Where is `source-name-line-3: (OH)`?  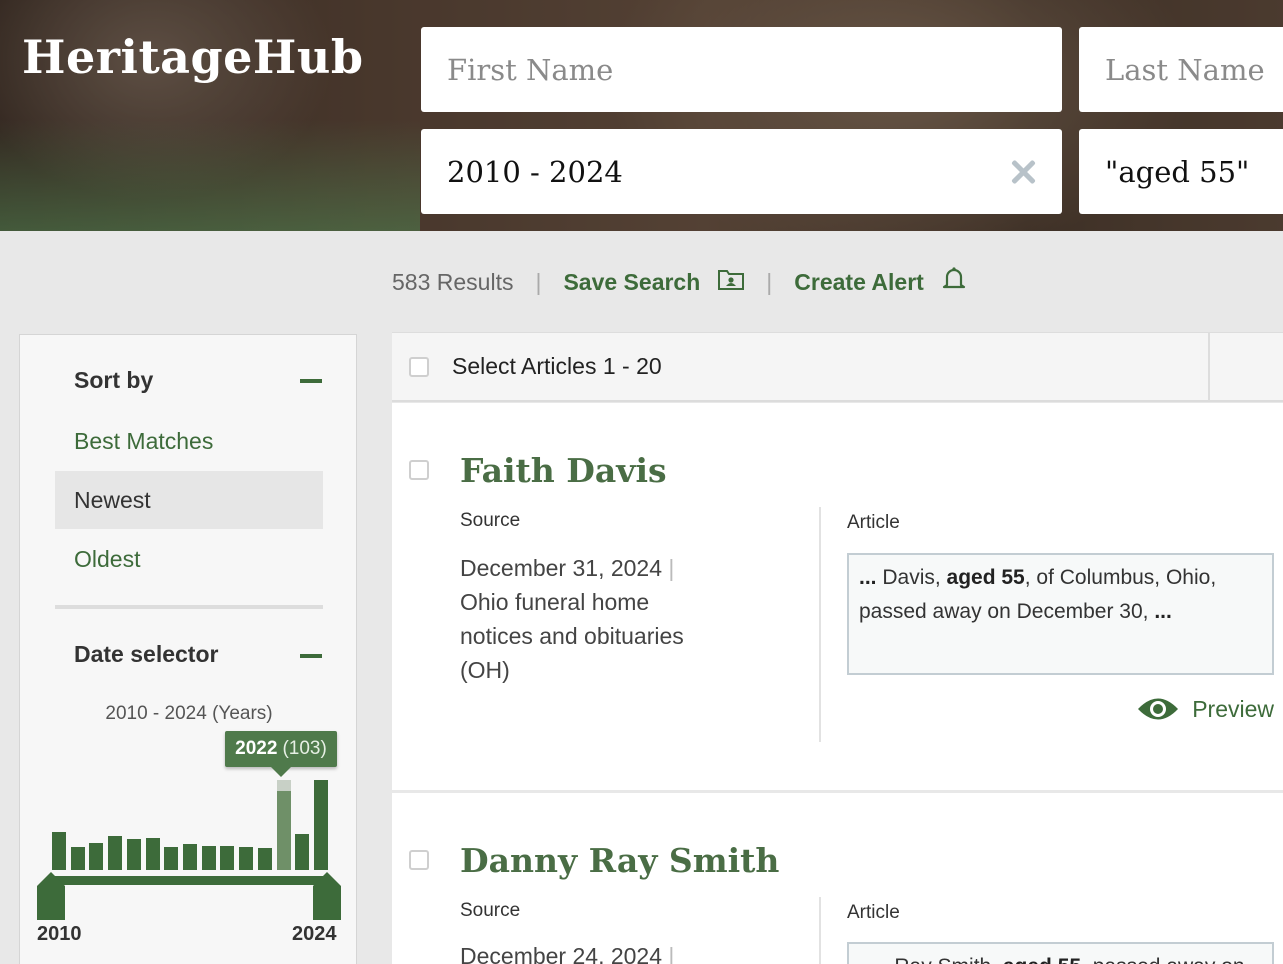
source-name-line-3: (OH) is located at coordinates (485, 670).